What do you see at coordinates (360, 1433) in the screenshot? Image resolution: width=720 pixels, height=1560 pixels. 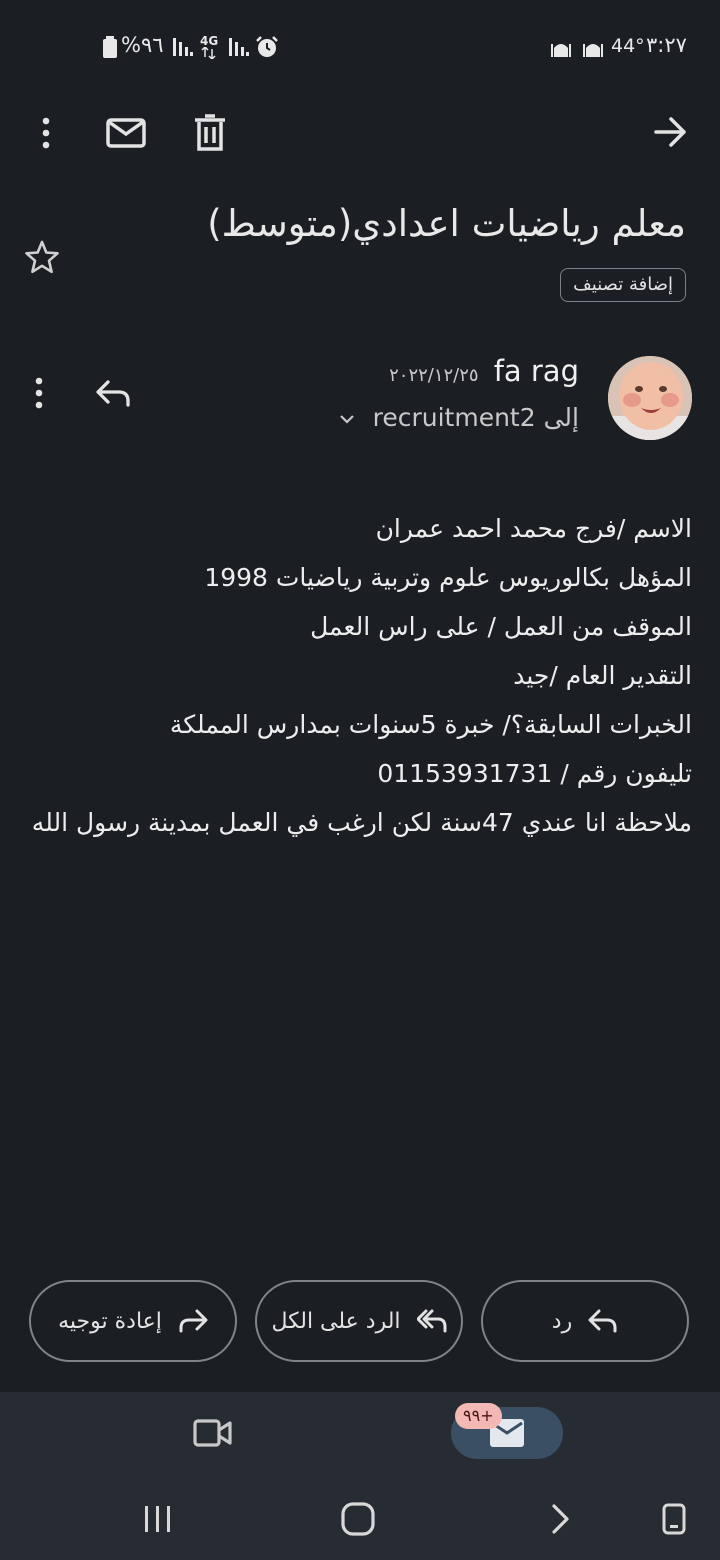 I see `bottom-nav` at bounding box center [360, 1433].